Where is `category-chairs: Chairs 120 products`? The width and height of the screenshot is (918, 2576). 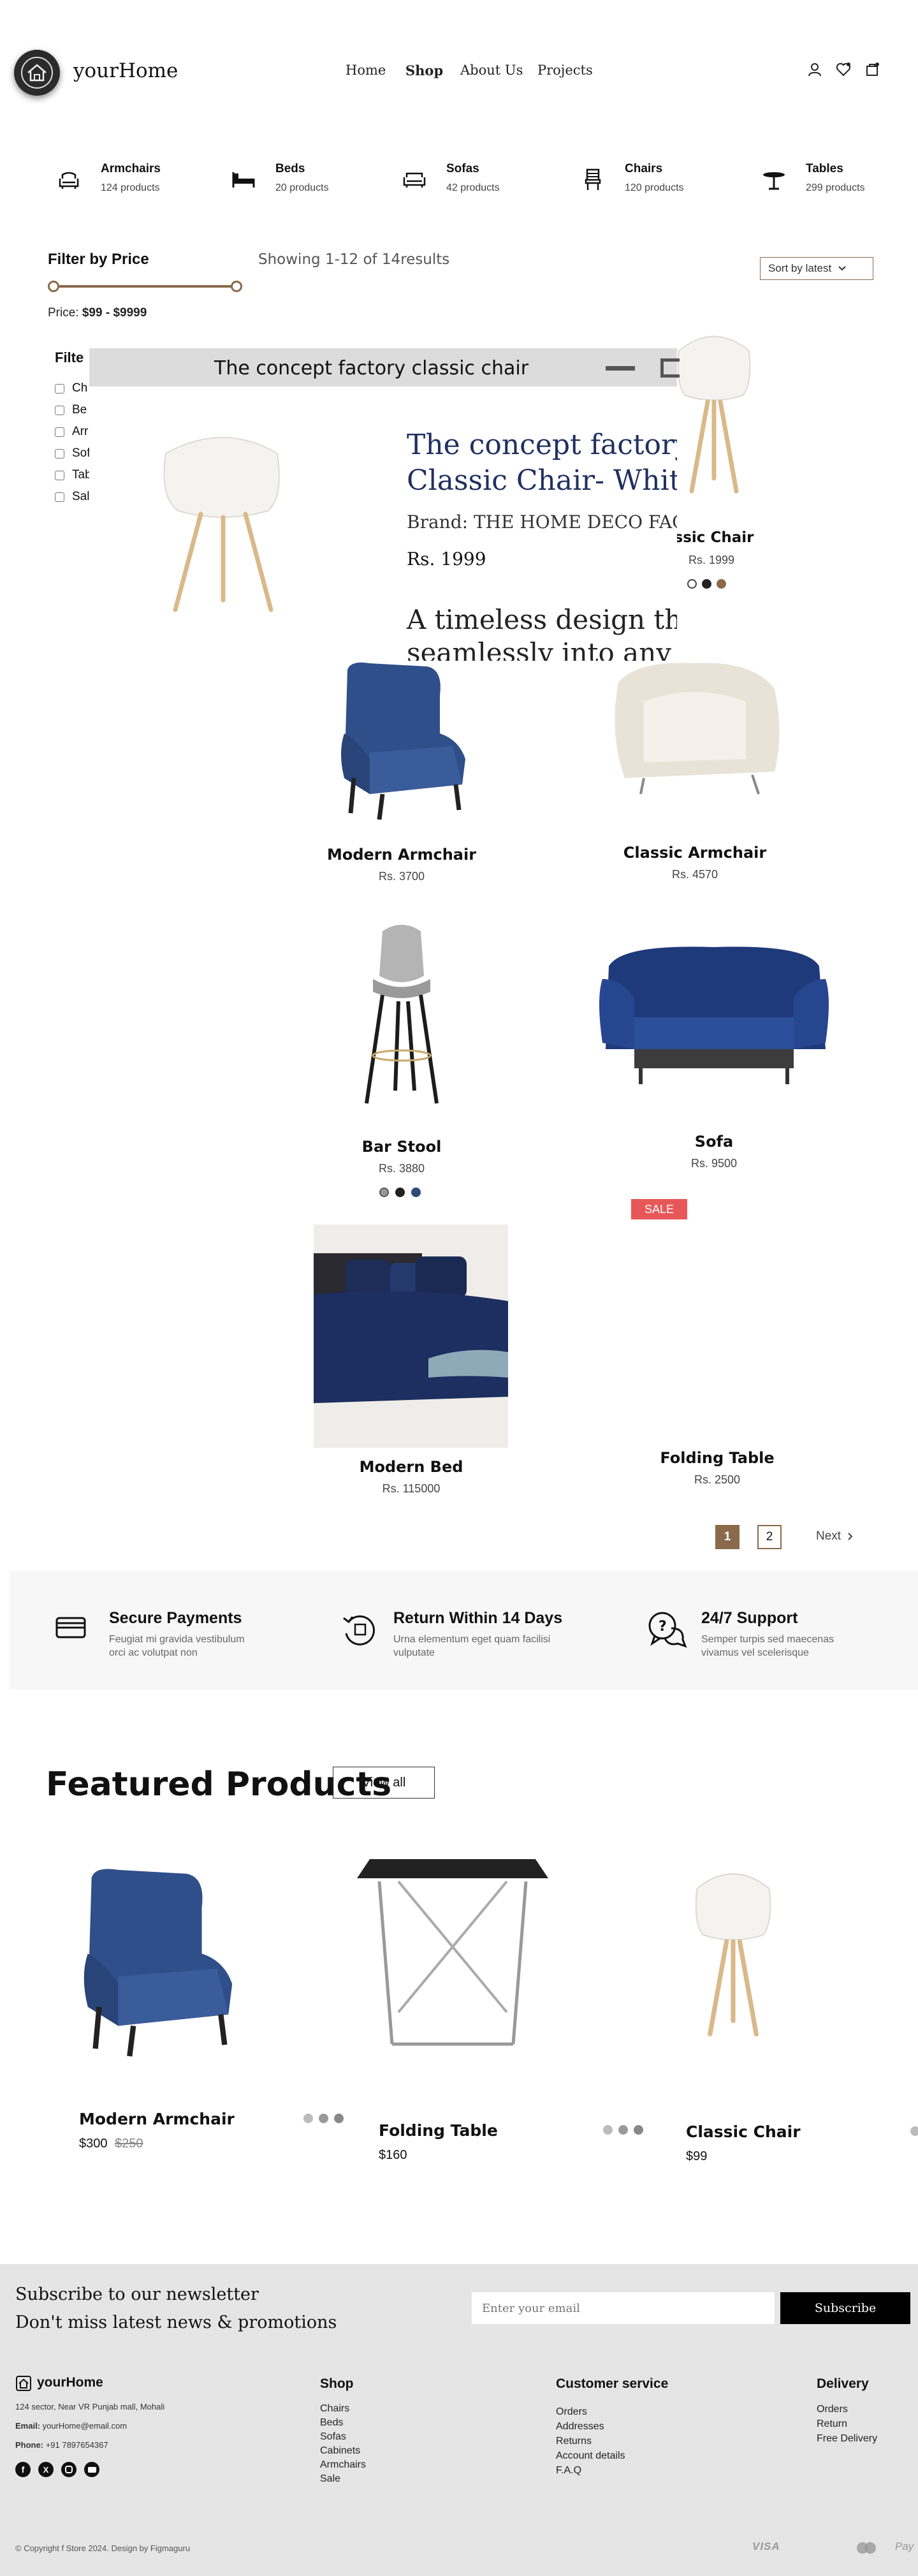 category-chairs: Chairs 120 products is located at coordinates (639, 181).